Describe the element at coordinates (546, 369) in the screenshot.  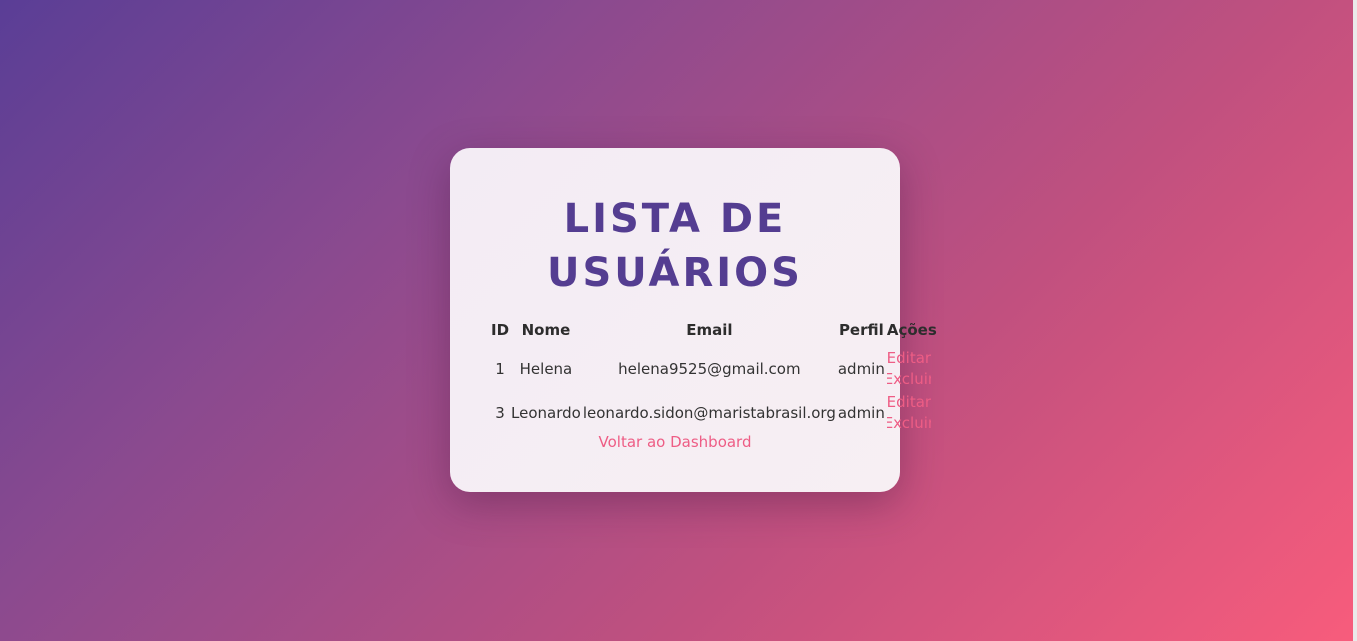
I see `cell-nome: Helena` at that location.